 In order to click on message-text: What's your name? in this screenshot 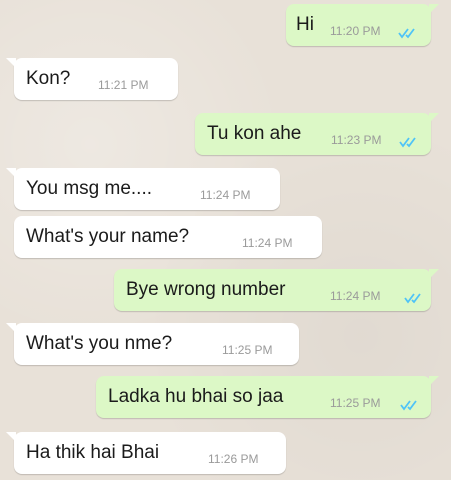, I will do `click(108, 236)`.